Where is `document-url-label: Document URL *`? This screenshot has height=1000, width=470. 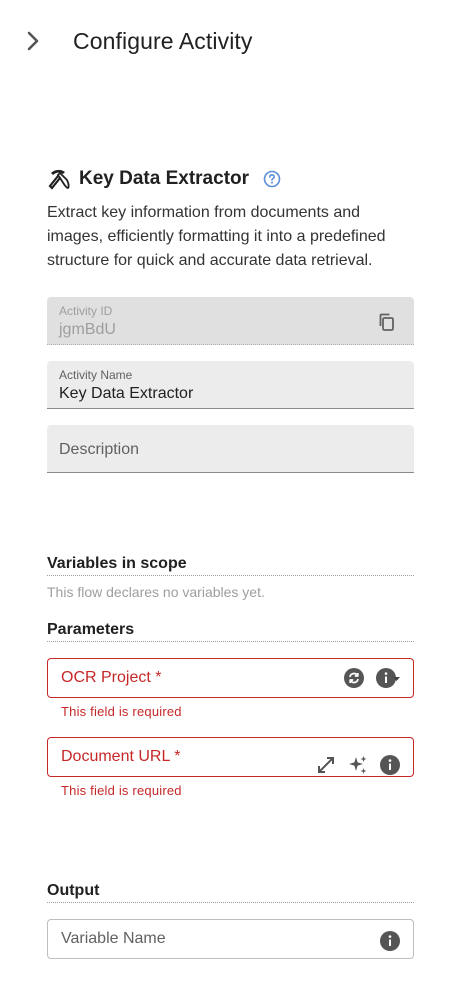 document-url-label: Document URL * is located at coordinates (121, 756).